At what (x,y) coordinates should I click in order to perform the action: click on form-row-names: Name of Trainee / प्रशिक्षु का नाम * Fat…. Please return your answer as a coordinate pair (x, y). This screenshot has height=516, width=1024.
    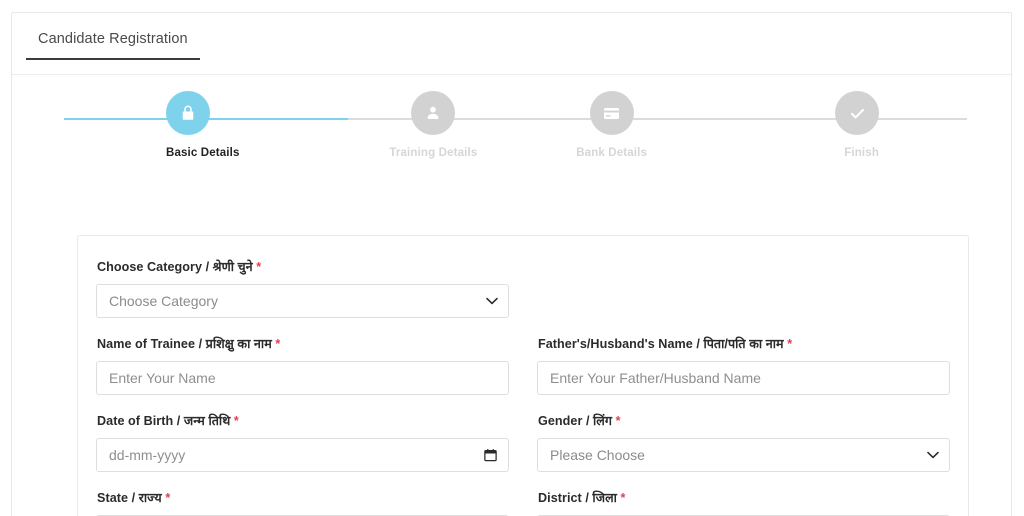
    Looking at the image, I should click on (523, 365).